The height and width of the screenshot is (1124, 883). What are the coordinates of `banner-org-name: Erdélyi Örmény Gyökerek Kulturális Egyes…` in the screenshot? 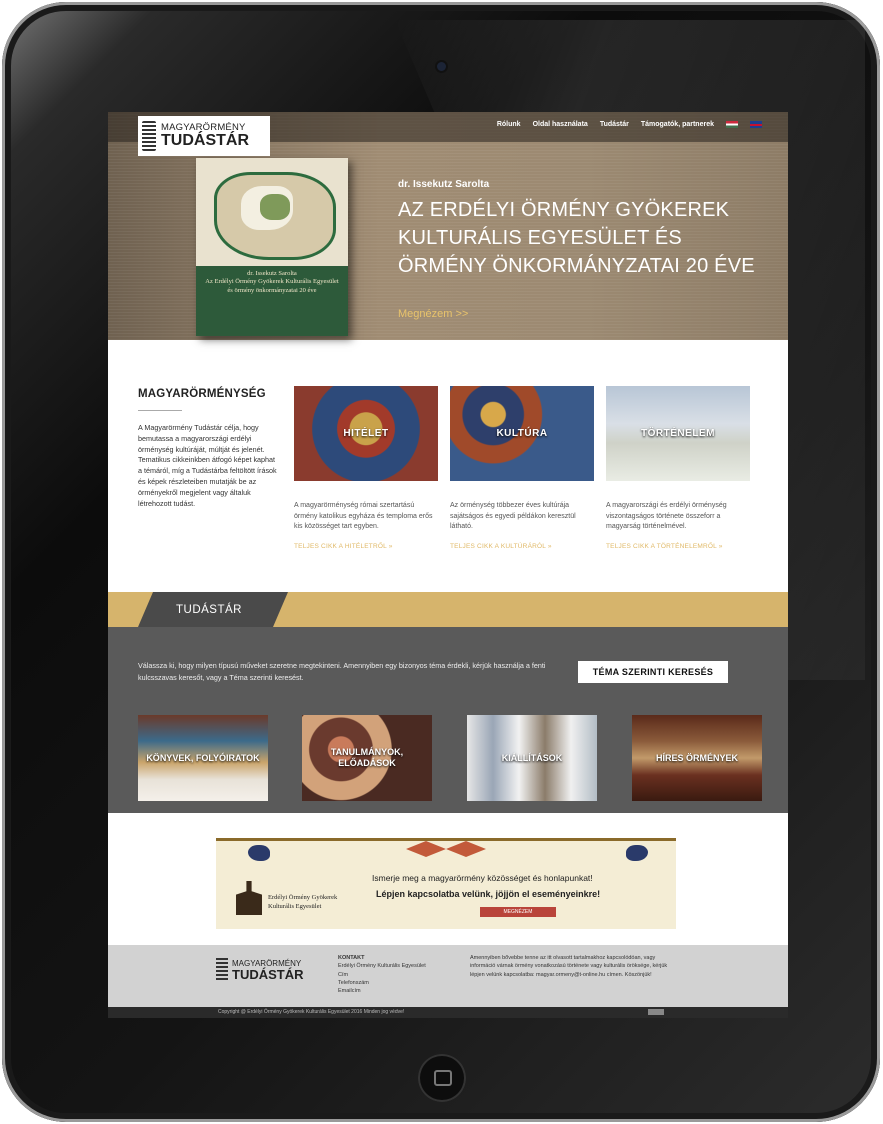 It's located at (303, 902).